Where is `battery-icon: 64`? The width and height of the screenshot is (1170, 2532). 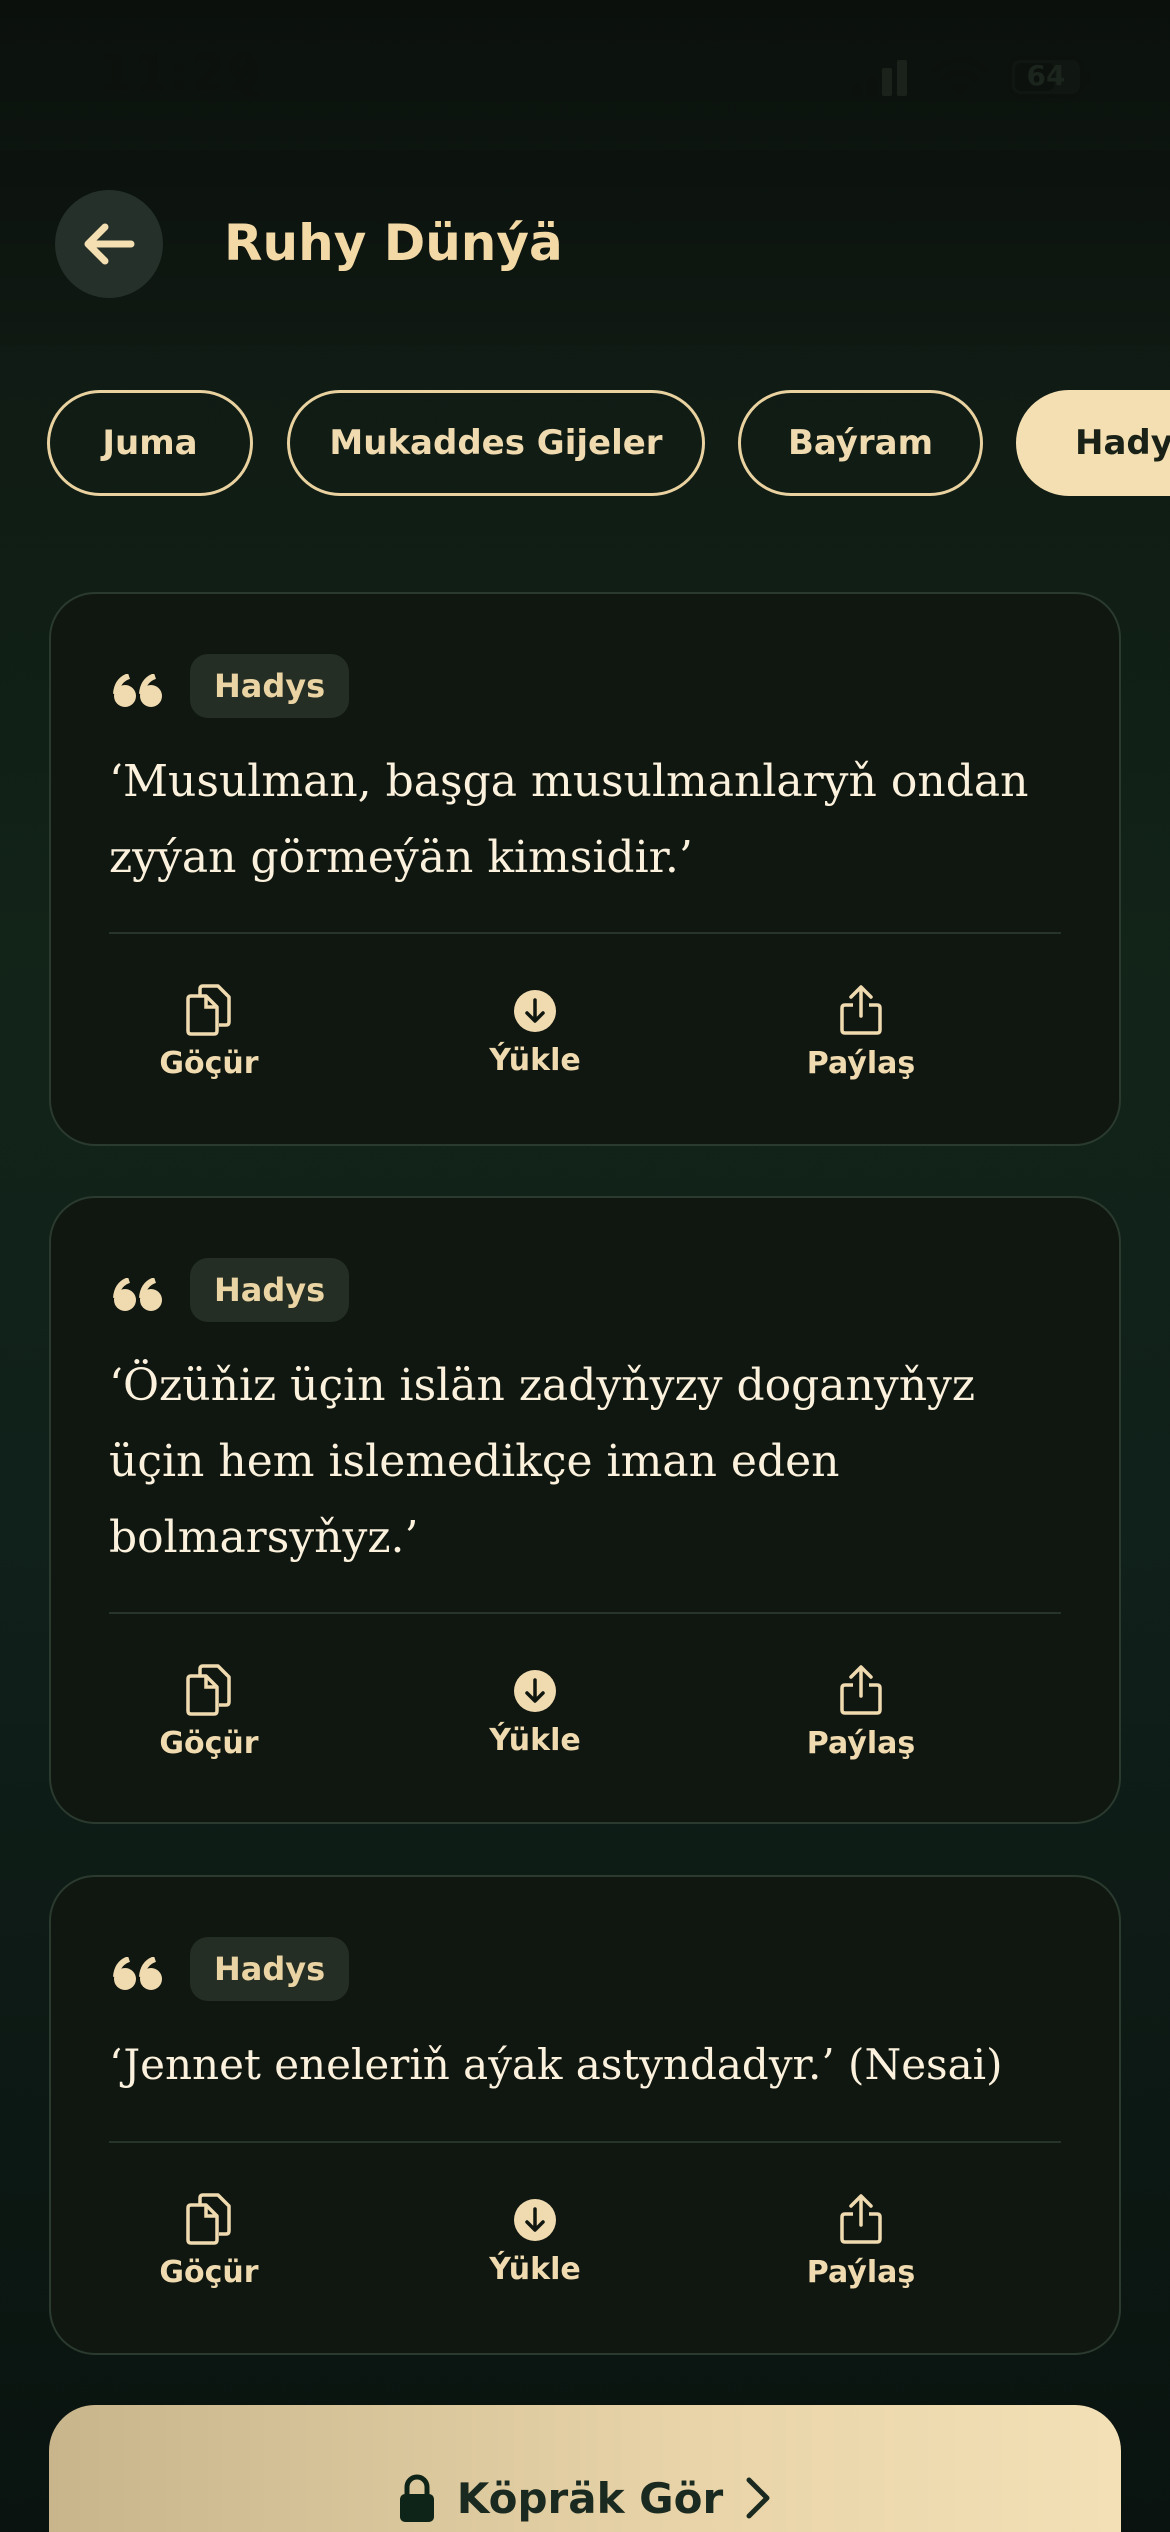 battery-icon: 64 is located at coordinates (1049, 77).